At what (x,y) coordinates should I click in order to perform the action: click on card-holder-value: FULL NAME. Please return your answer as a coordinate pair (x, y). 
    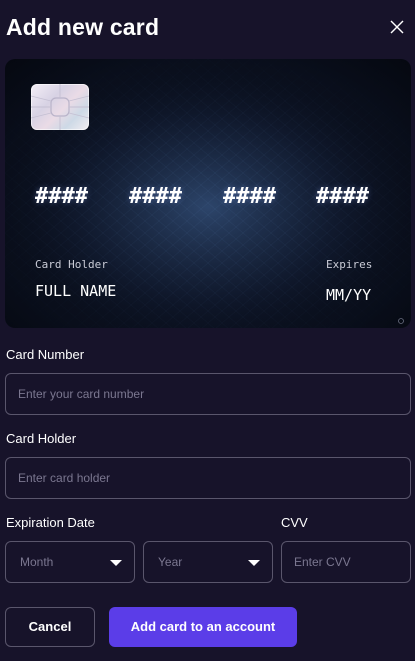
    Looking at the image, I should click on (76, 291).